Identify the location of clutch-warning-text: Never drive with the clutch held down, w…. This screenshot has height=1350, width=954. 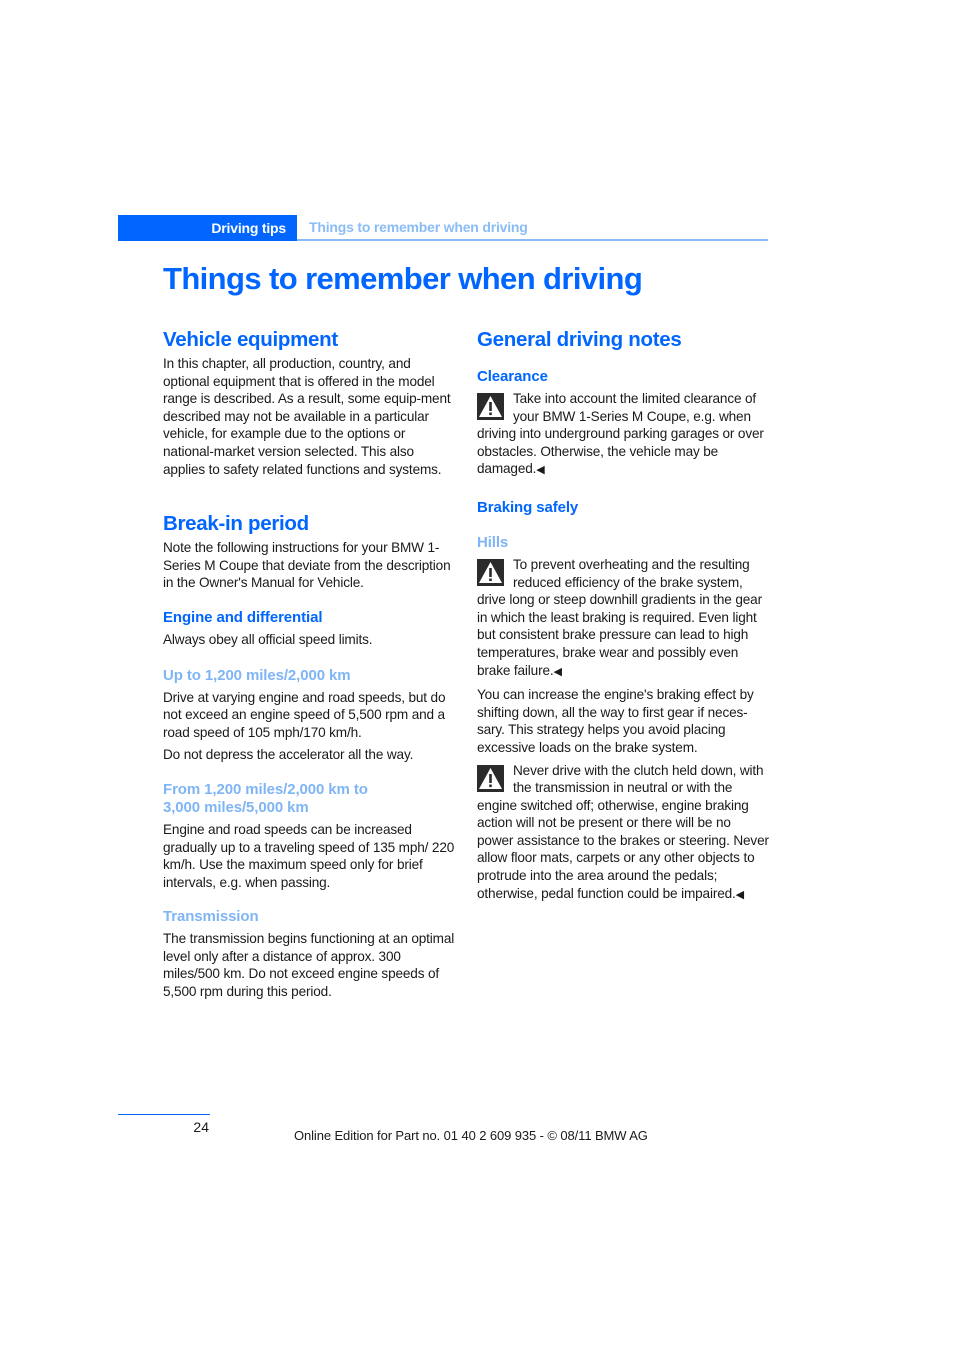
(623, 831).